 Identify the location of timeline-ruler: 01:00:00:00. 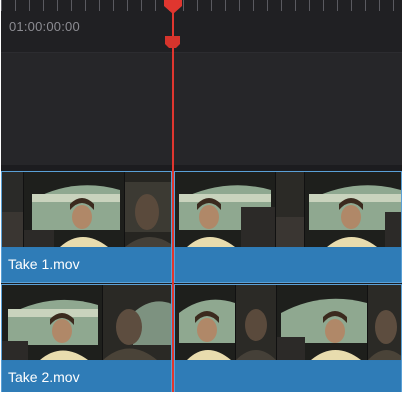
(201, 26).